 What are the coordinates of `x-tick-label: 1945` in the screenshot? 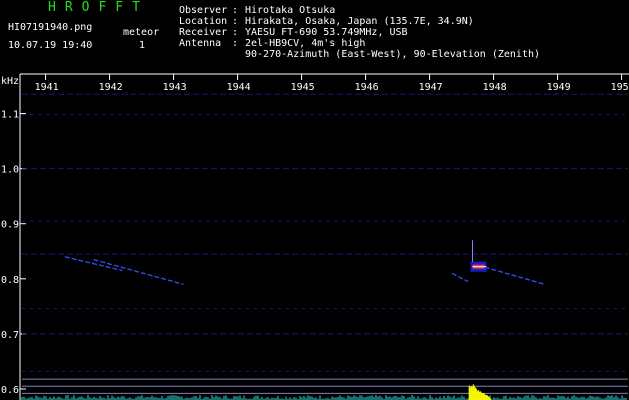 It's located at (303, 87).